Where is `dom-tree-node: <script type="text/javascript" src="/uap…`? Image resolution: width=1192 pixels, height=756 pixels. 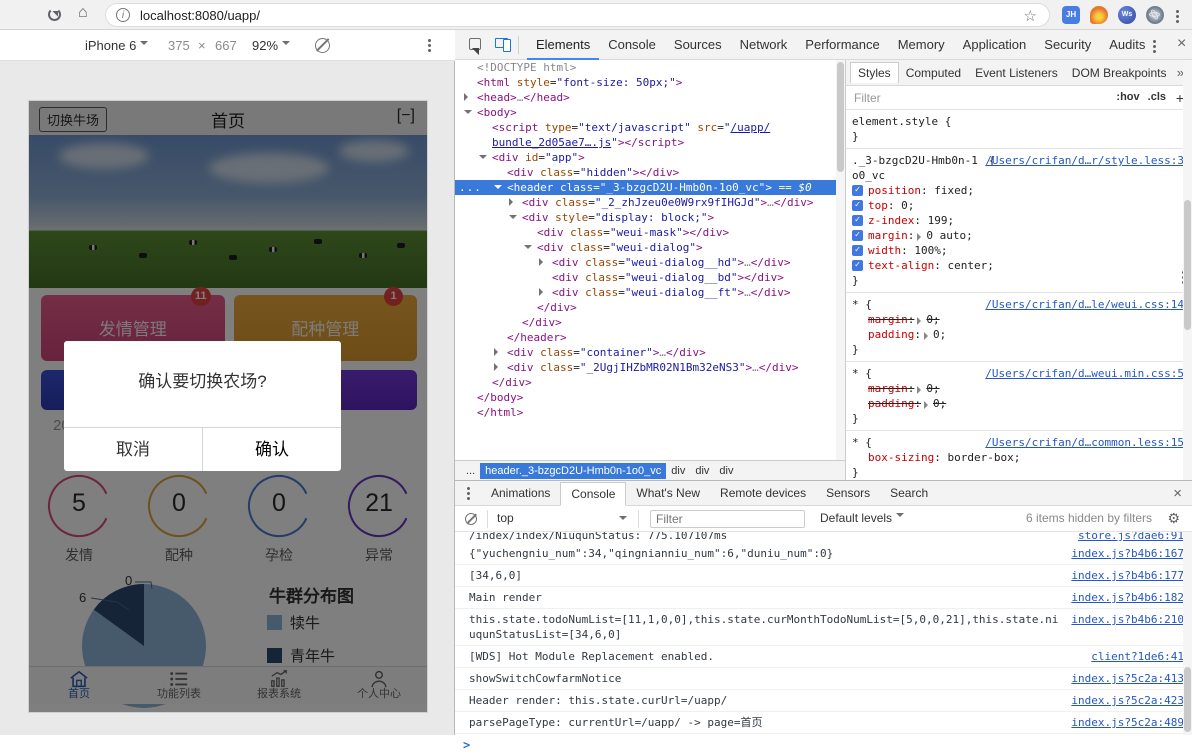
dom-tree-node: <script type="text/javascript" src="/uap… is located at coordinates (650, 127).